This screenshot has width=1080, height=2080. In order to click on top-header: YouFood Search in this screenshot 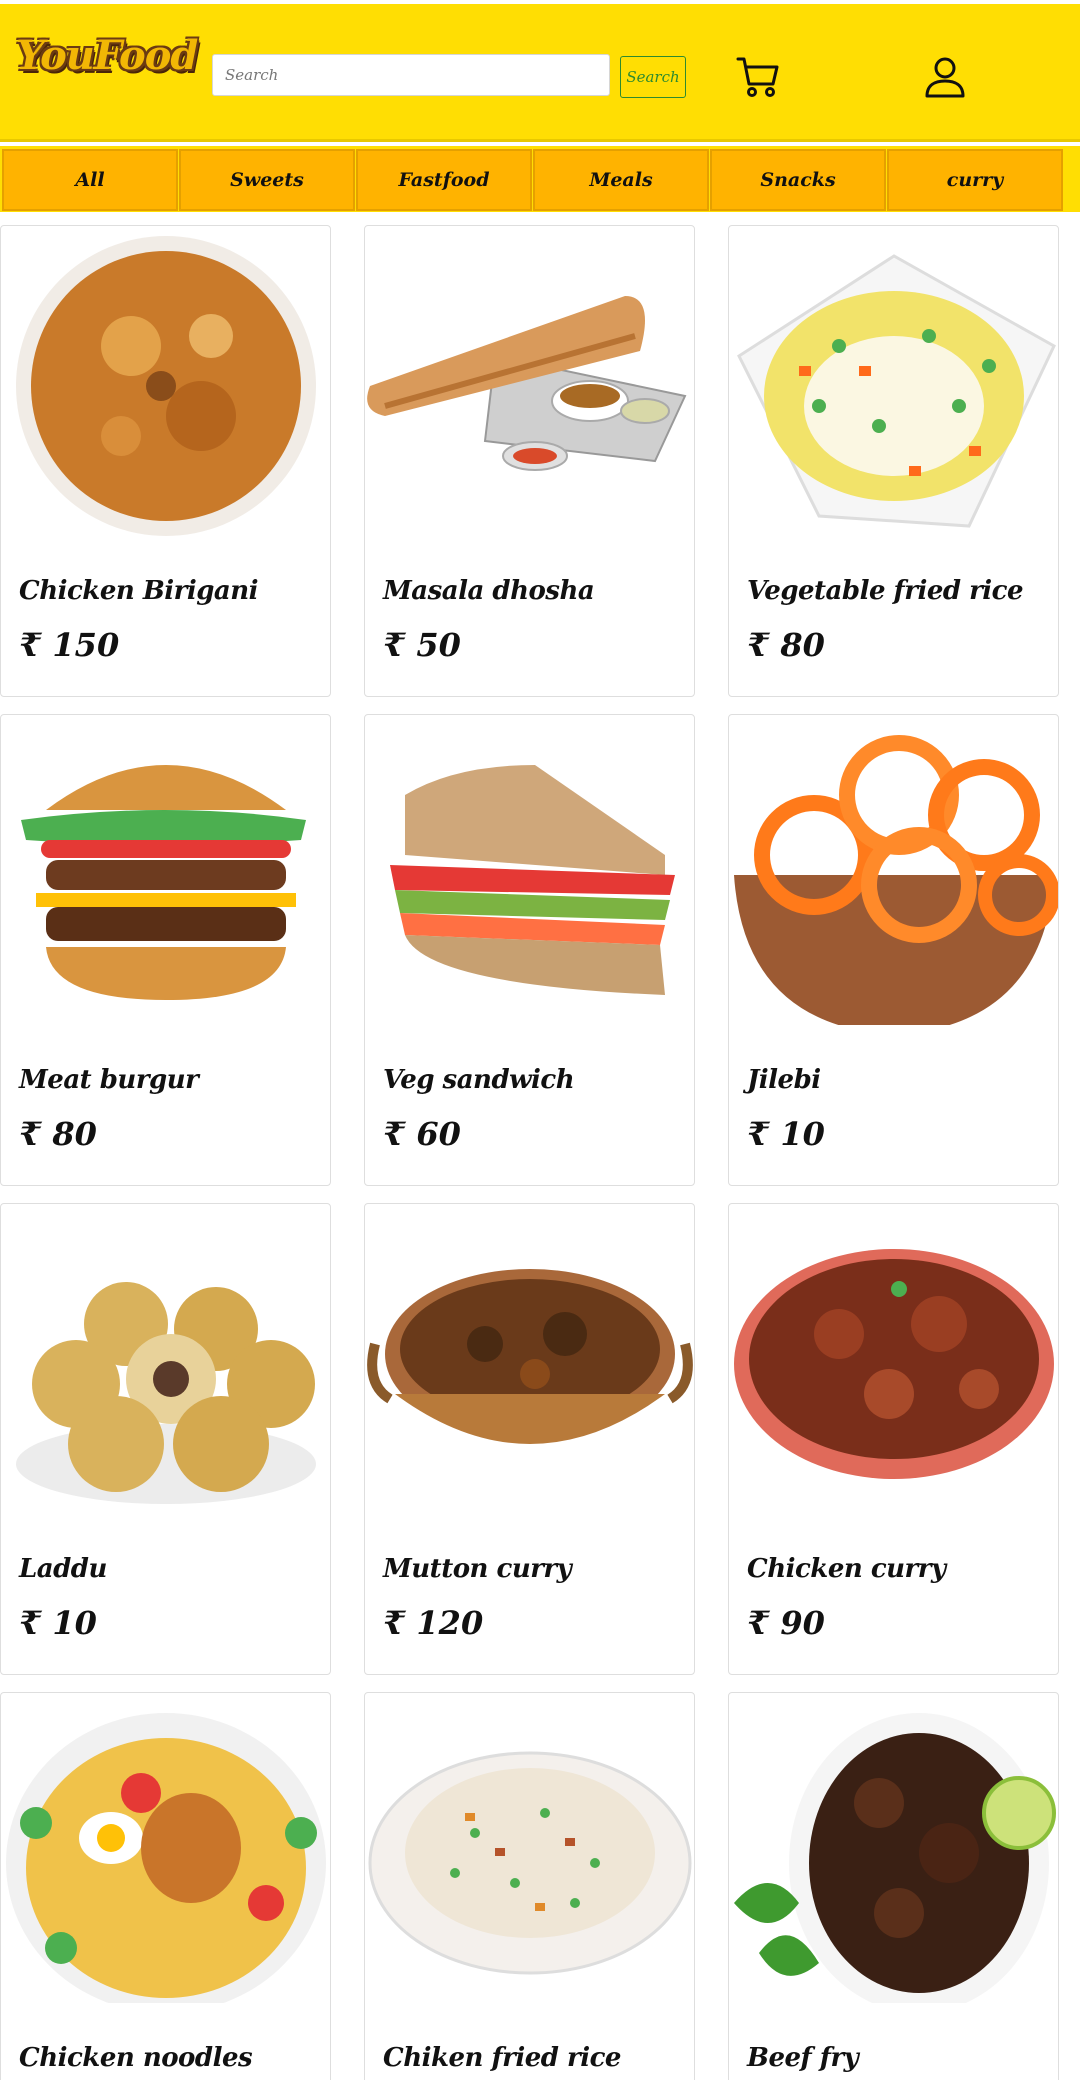, I will do `click(540, 73)`.